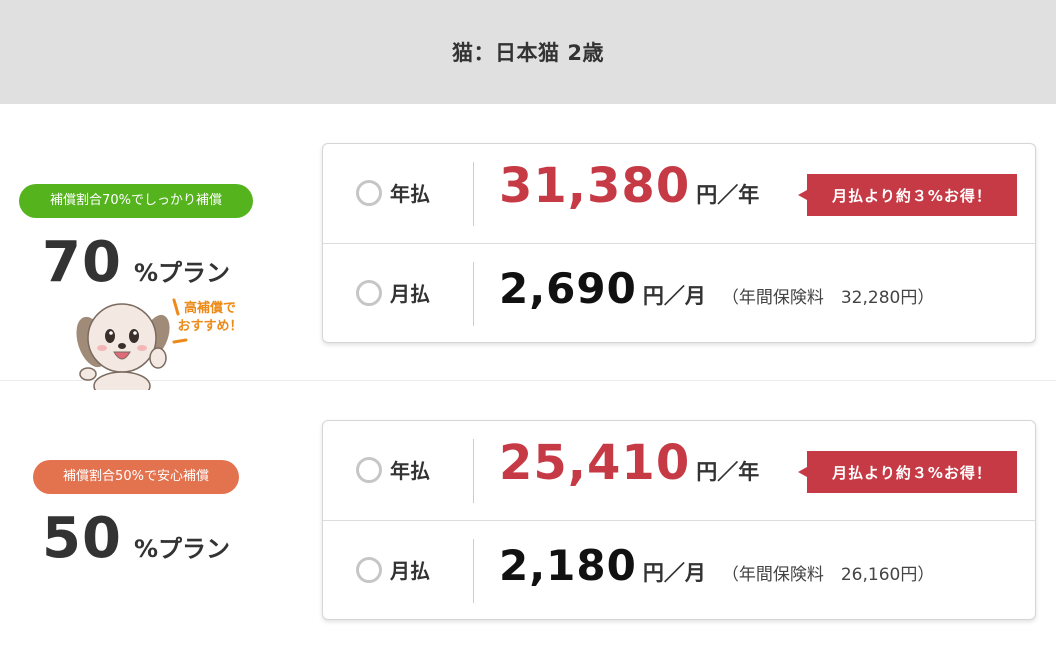 This screenshot has width=1056, height=645. I want to click on monthly-payment-row: 月払 2,180 円／月 （年間保険料 26,160円）, so click(679, 571).